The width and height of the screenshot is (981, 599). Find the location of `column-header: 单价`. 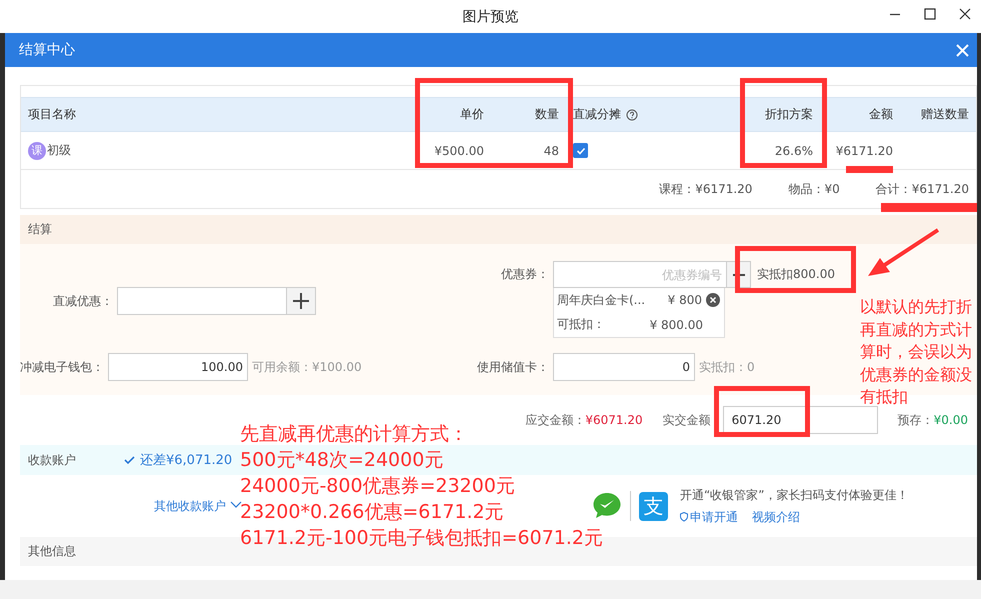

column-header: 单价 is located at coordinates (472, 114).